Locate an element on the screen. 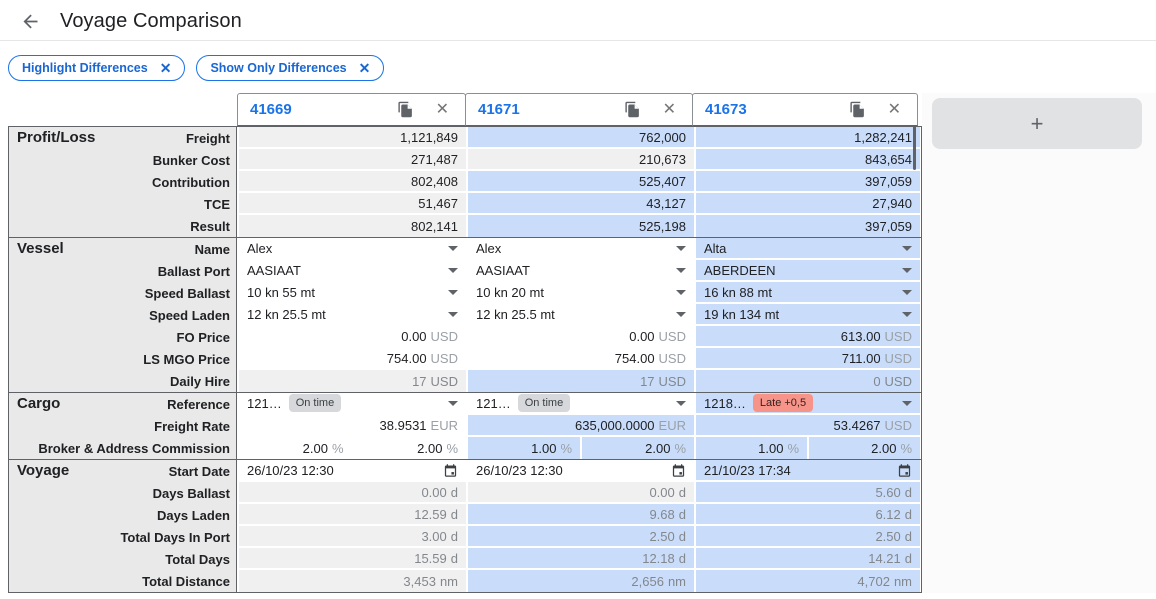 The height and width of the screenshot is (599, 1156). cell-value: 4,702 is located at coordinates (873, 581).